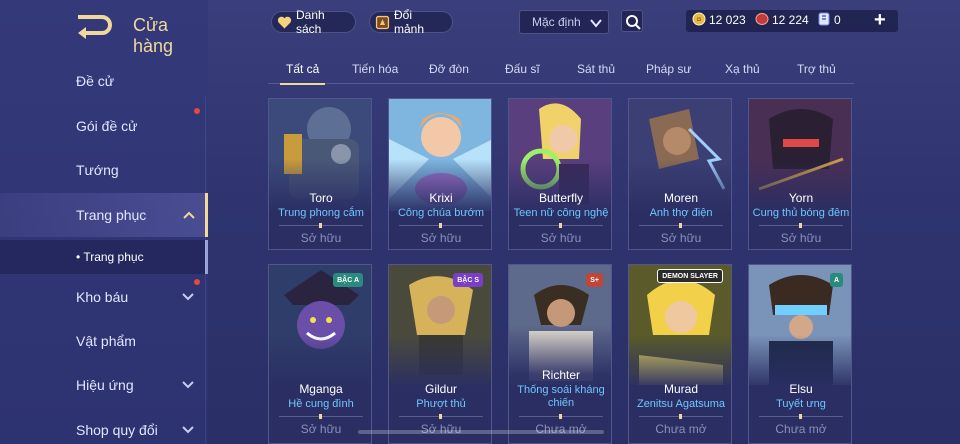 Image resolution: width=960 pixels, height=444 pixels. I want to click on hero-name: Yorn, so click(801, 198).